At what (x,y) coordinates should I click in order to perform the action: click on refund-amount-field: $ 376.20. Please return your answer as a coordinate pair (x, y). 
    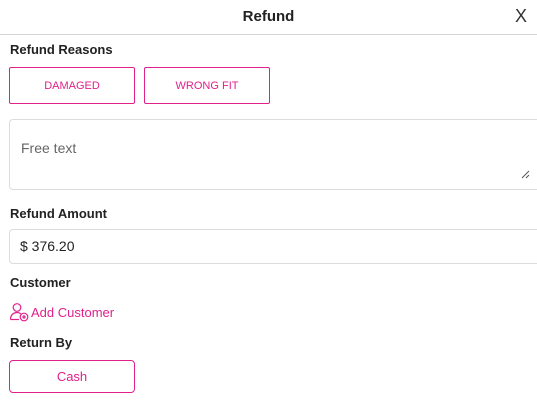
    Looking at the image, I should click on (273, 246).